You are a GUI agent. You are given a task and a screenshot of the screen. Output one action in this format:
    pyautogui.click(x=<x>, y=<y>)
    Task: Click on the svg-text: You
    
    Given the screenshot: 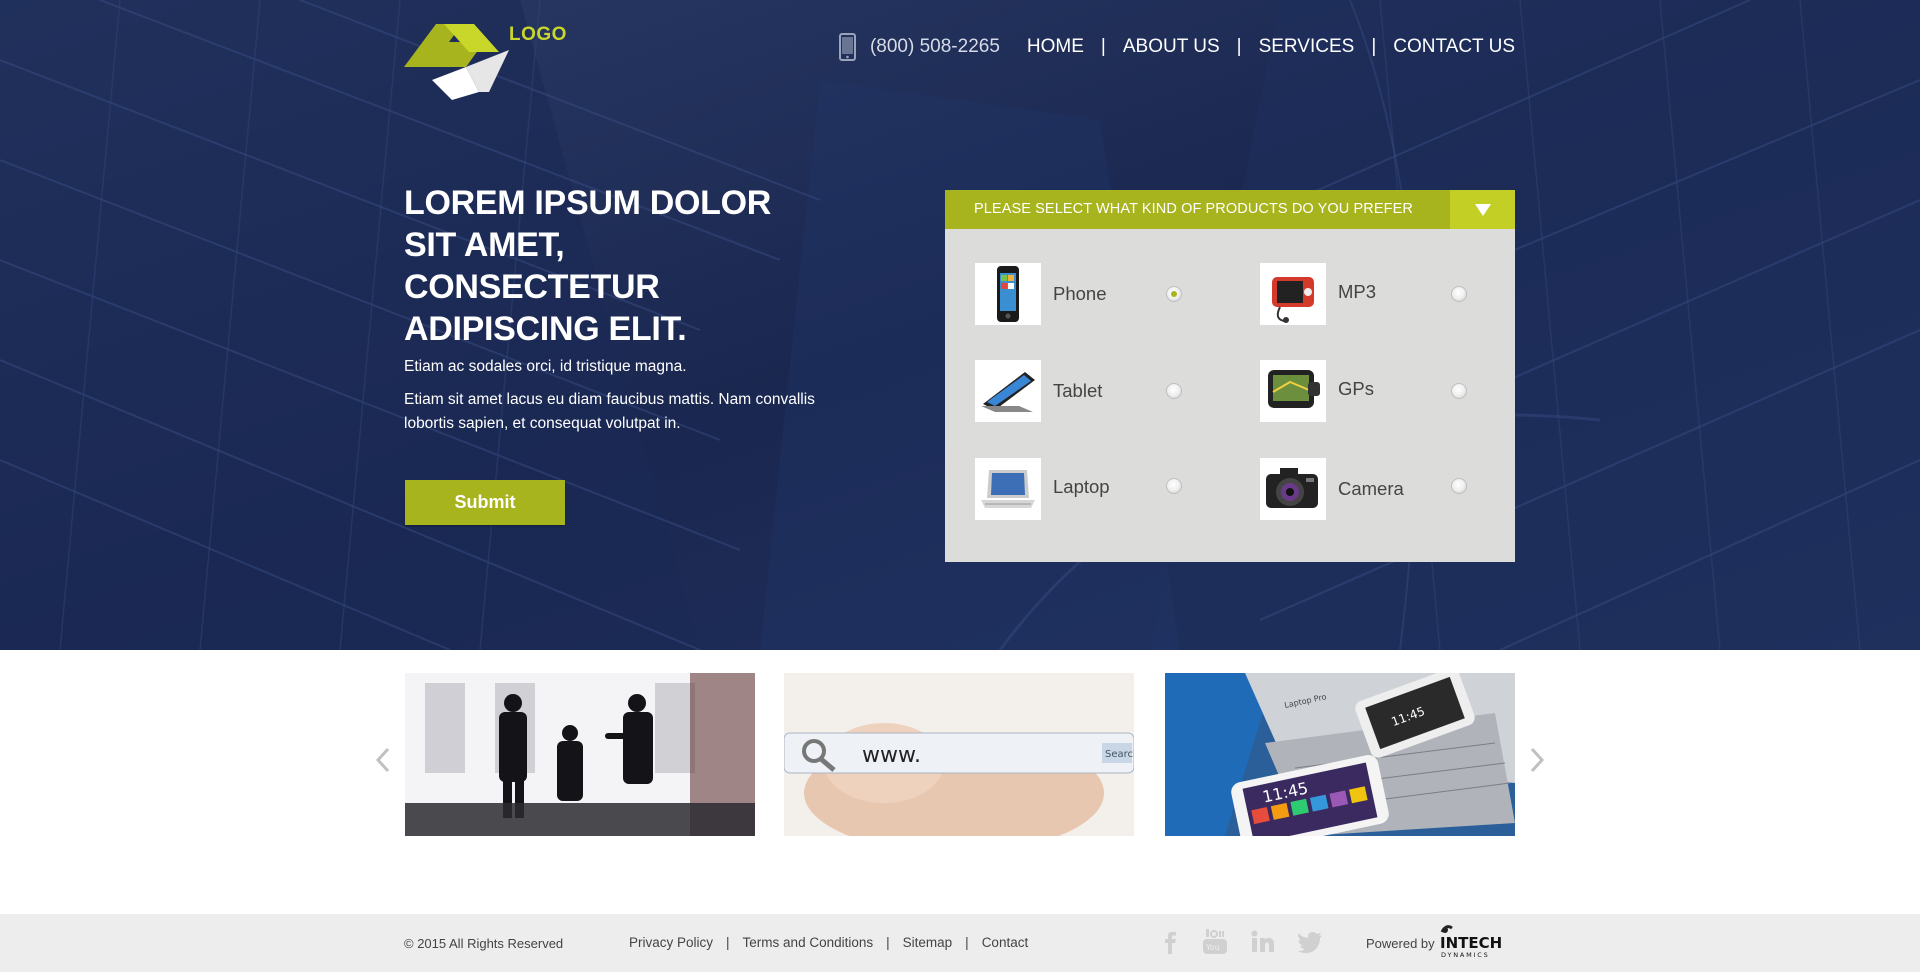 What is the action you would take?
    pyautogui.click(x=1212, y=947)
    